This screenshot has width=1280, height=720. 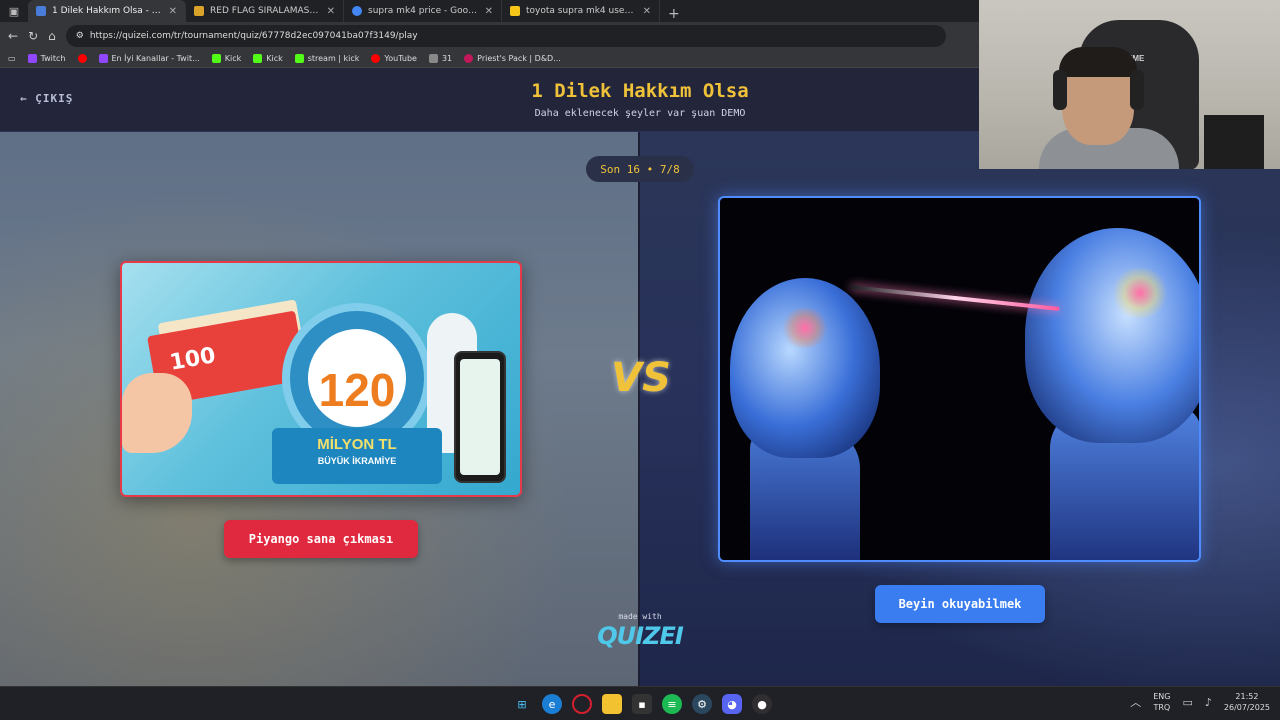 I want to click on home-icon: ⌂, so click(x=52, y=36).